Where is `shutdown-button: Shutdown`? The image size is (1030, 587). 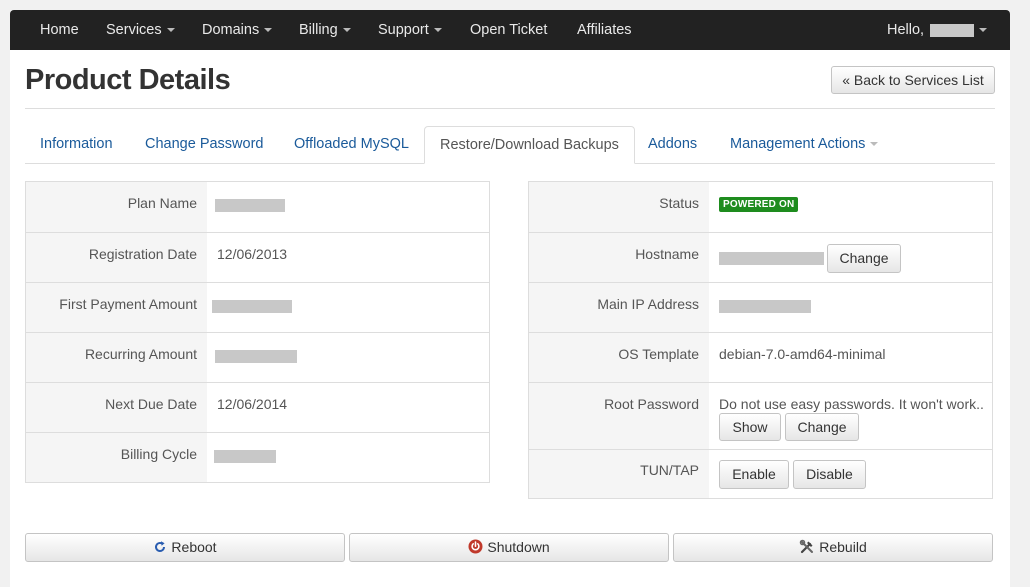
shutdown-button: Shutdown is located at coordinates (509, 547).